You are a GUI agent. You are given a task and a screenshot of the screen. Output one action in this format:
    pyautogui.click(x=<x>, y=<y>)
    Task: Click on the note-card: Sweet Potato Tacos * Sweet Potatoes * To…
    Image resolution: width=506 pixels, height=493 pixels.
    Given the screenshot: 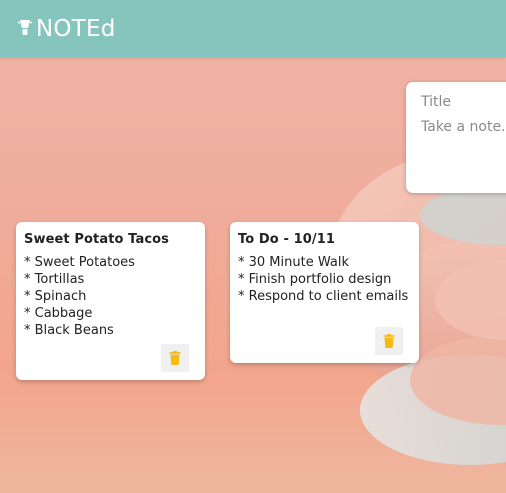 What is the action you would take?
    pyautogui.click(x=110, y=301)
    